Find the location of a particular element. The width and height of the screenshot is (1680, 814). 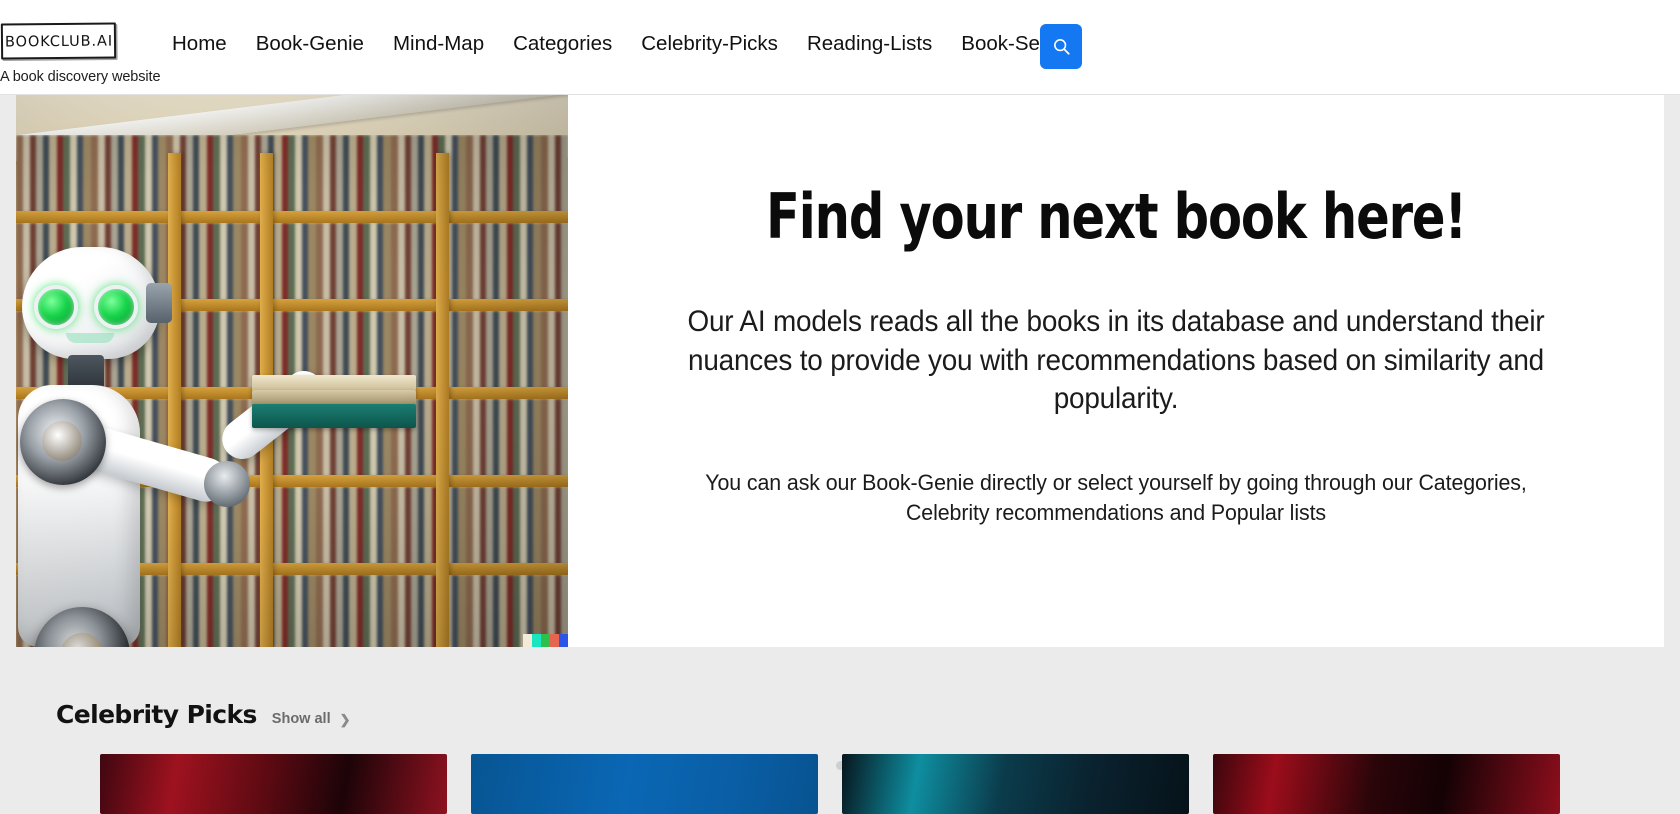

bookclub-logo-box-icon: BOOKCLUB.AI is located at coordinates (59, 42).